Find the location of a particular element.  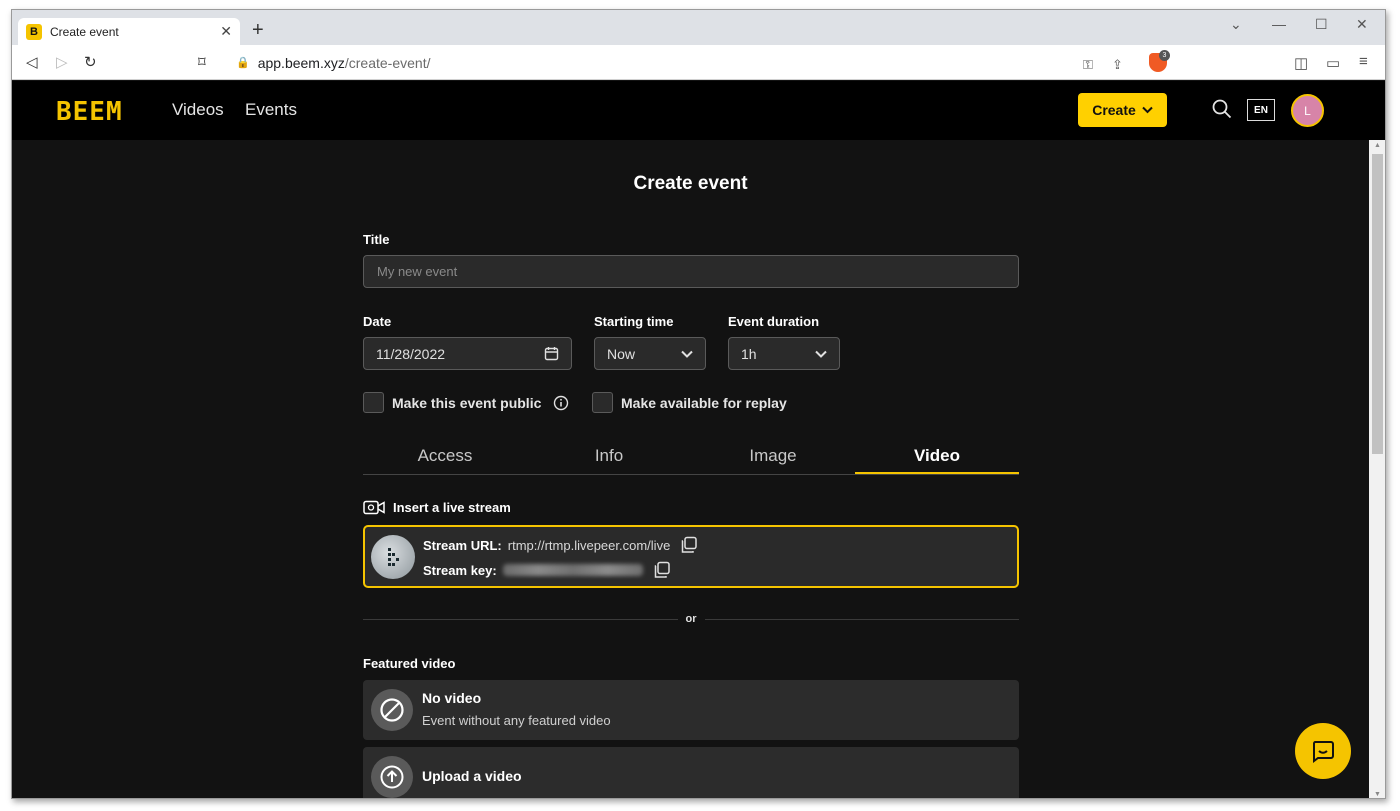

share-icon: ⇪ is located at coordinates (1117, 65).